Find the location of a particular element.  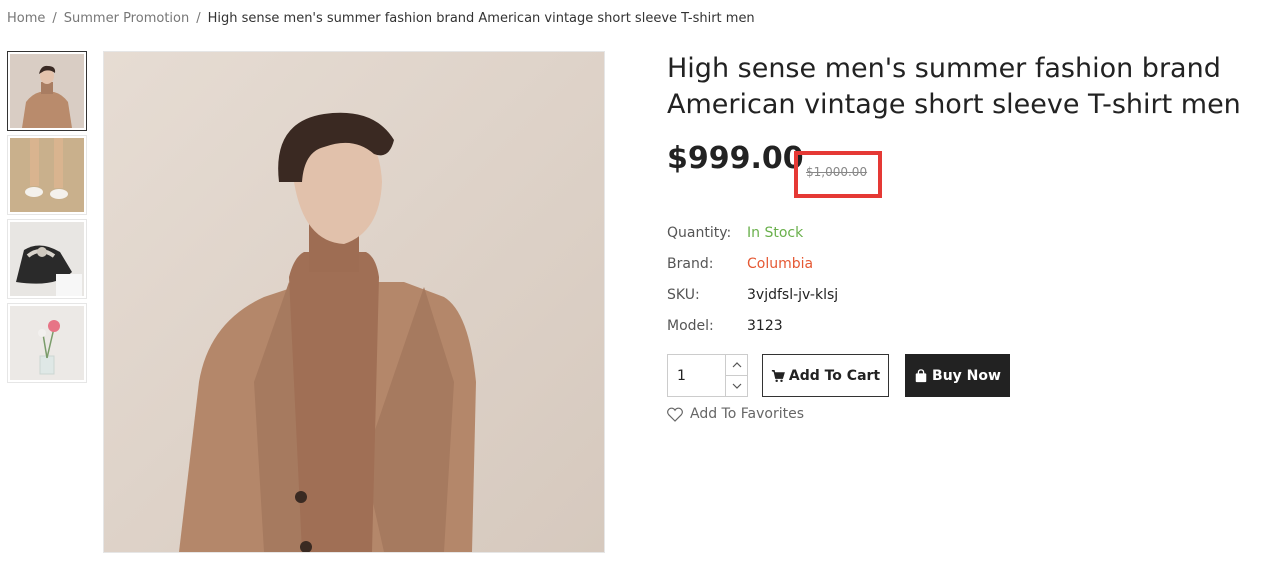

chevron-down-icon is located at coordinates (736, 386).